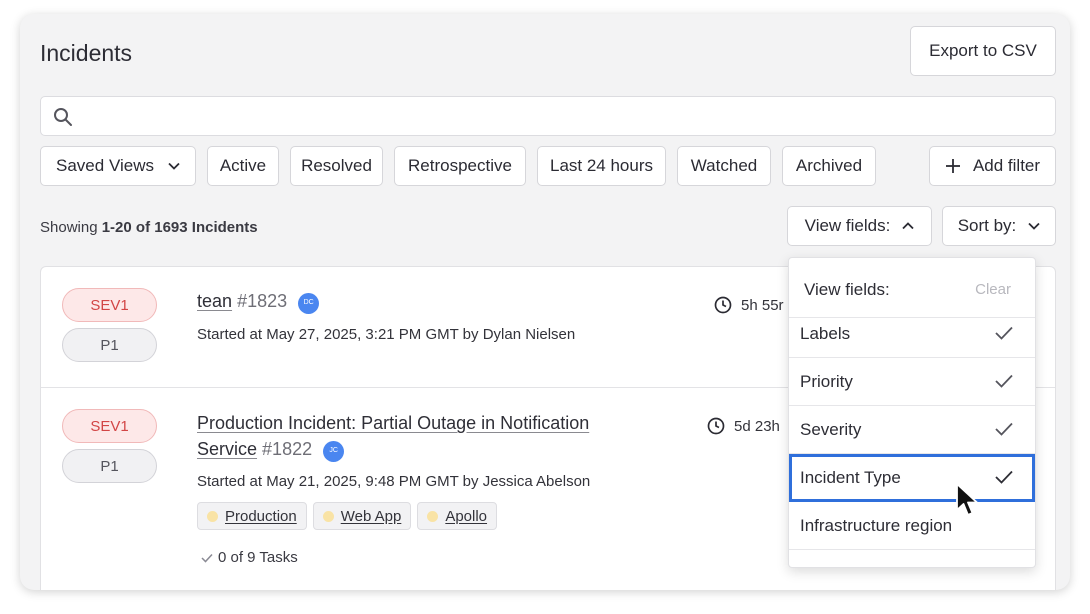  Describe the element at coordinates (252, 516) in the screenshot. I see `tag: Production` at that location.